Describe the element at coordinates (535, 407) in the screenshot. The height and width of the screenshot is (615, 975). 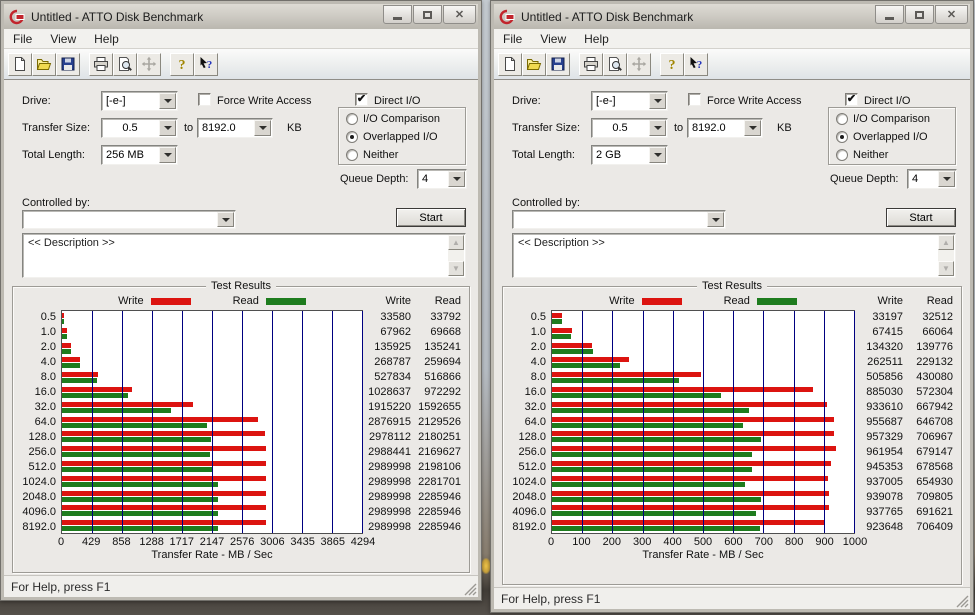
I see `y-axis-label: 32.0` at that location.